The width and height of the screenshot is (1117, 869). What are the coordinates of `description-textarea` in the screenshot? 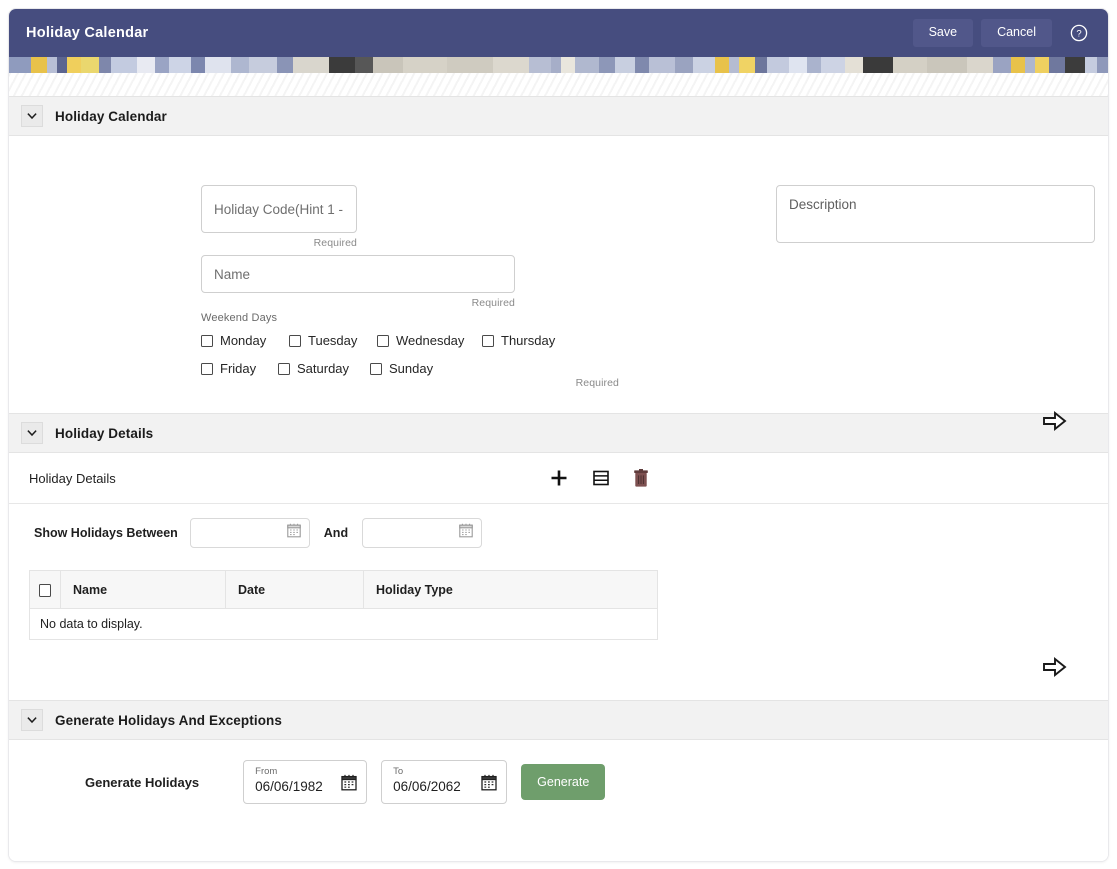 It's located at (935, 214).